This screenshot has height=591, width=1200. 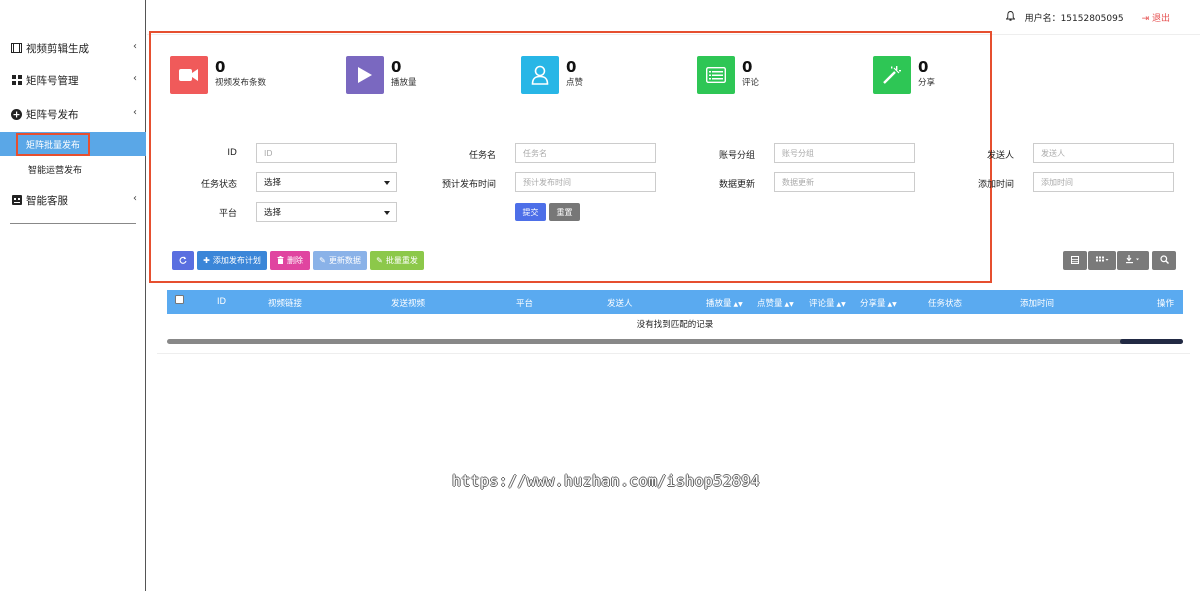 I want to click on account-group-placeholder: 账号分组, so click(x=798, y=153).